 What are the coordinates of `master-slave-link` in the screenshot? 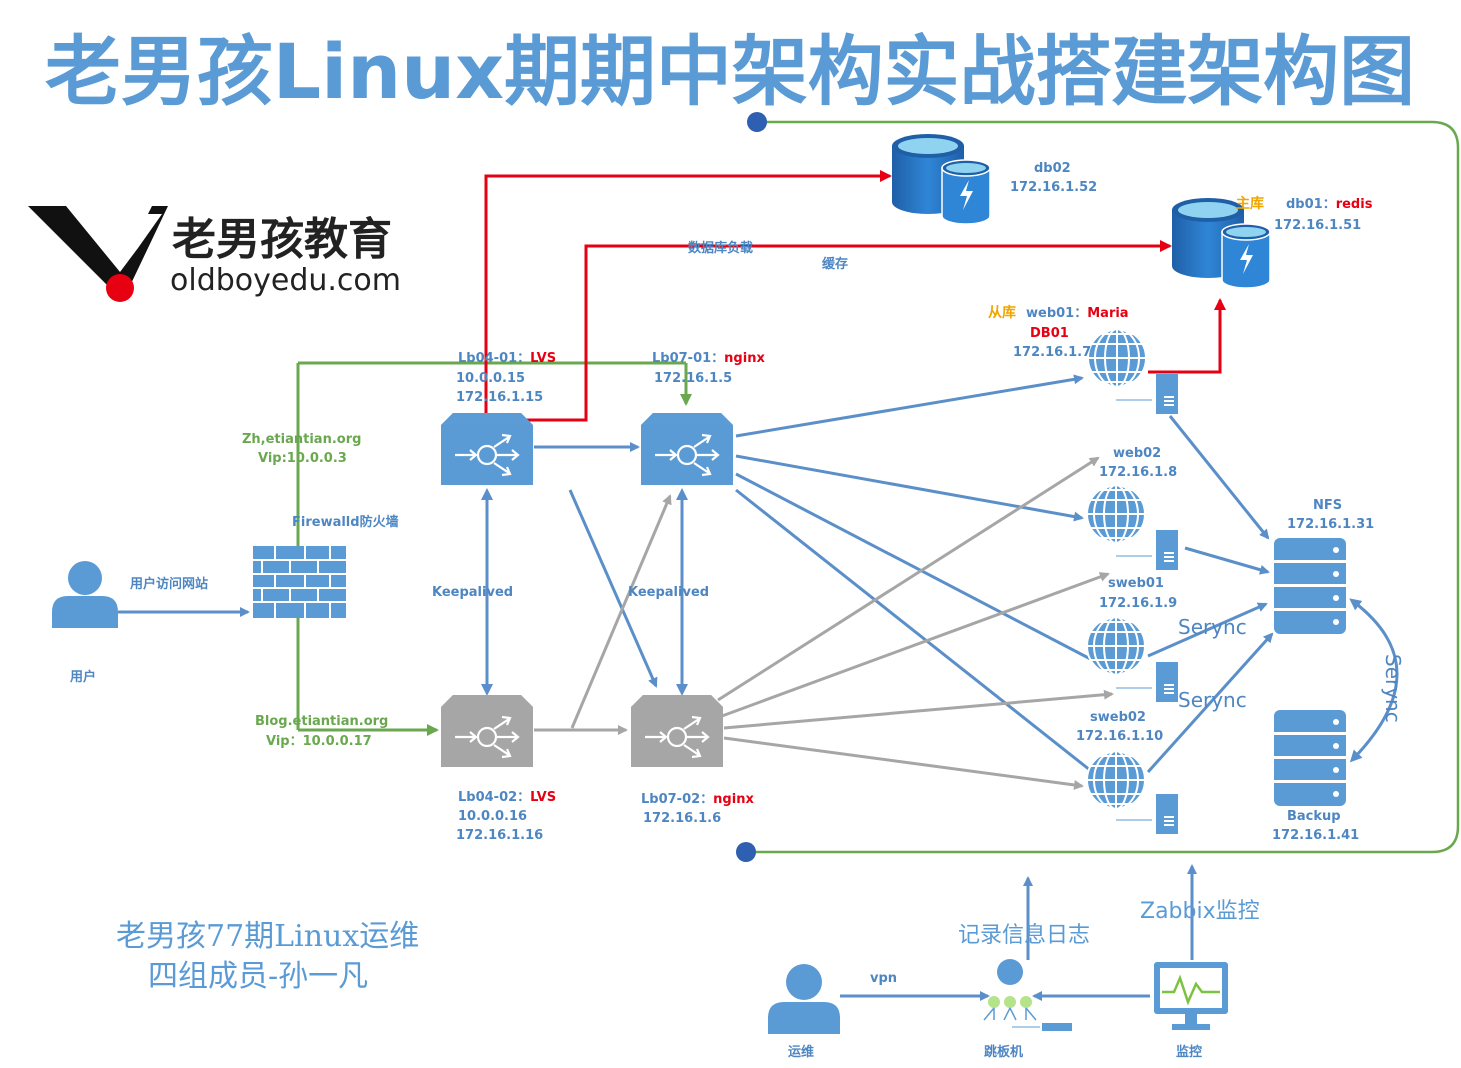 It's located at (1187, 336).